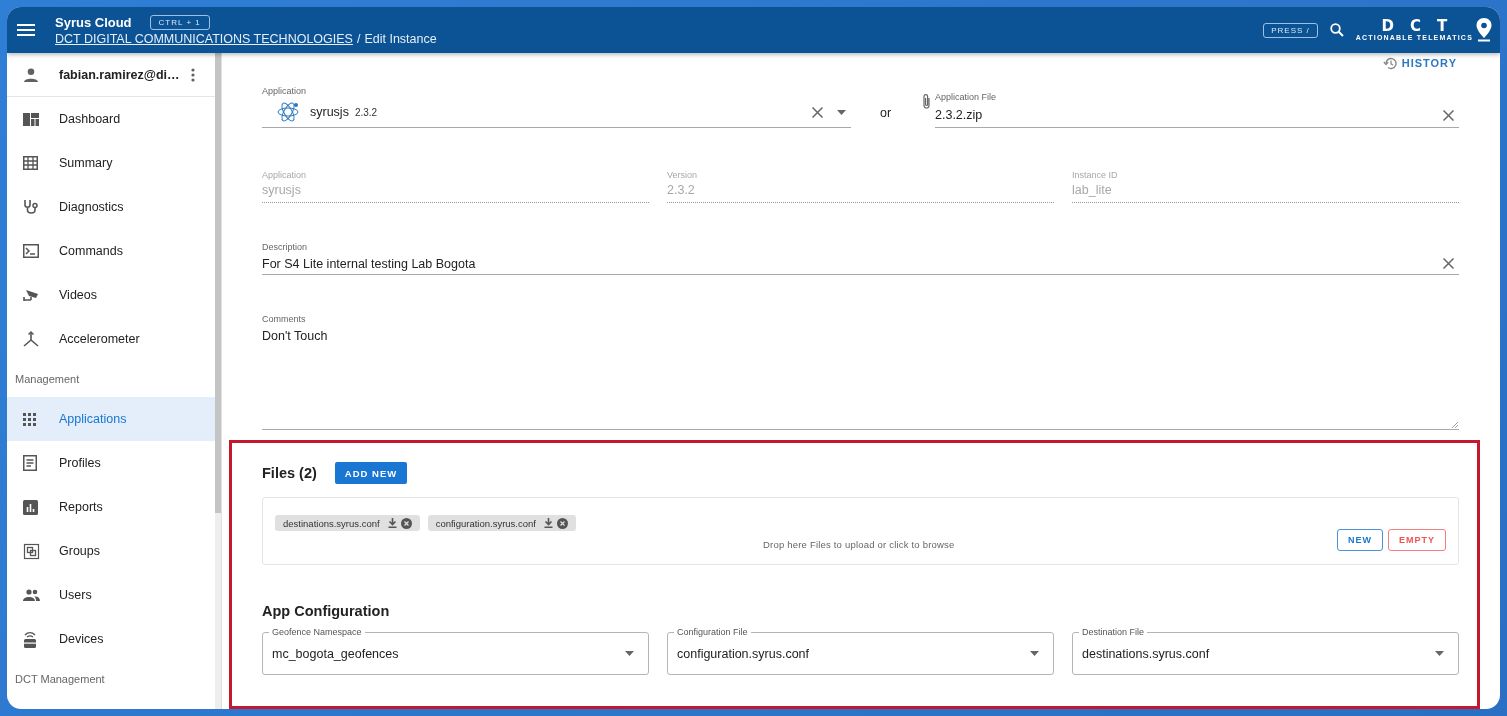 The width and height of the screenshot is (1507, 716). What do you see at coordinates (326, 611) in the screenshot?
I see `app-configuration-heading: App Configuration` at bounding box center [326, 611].